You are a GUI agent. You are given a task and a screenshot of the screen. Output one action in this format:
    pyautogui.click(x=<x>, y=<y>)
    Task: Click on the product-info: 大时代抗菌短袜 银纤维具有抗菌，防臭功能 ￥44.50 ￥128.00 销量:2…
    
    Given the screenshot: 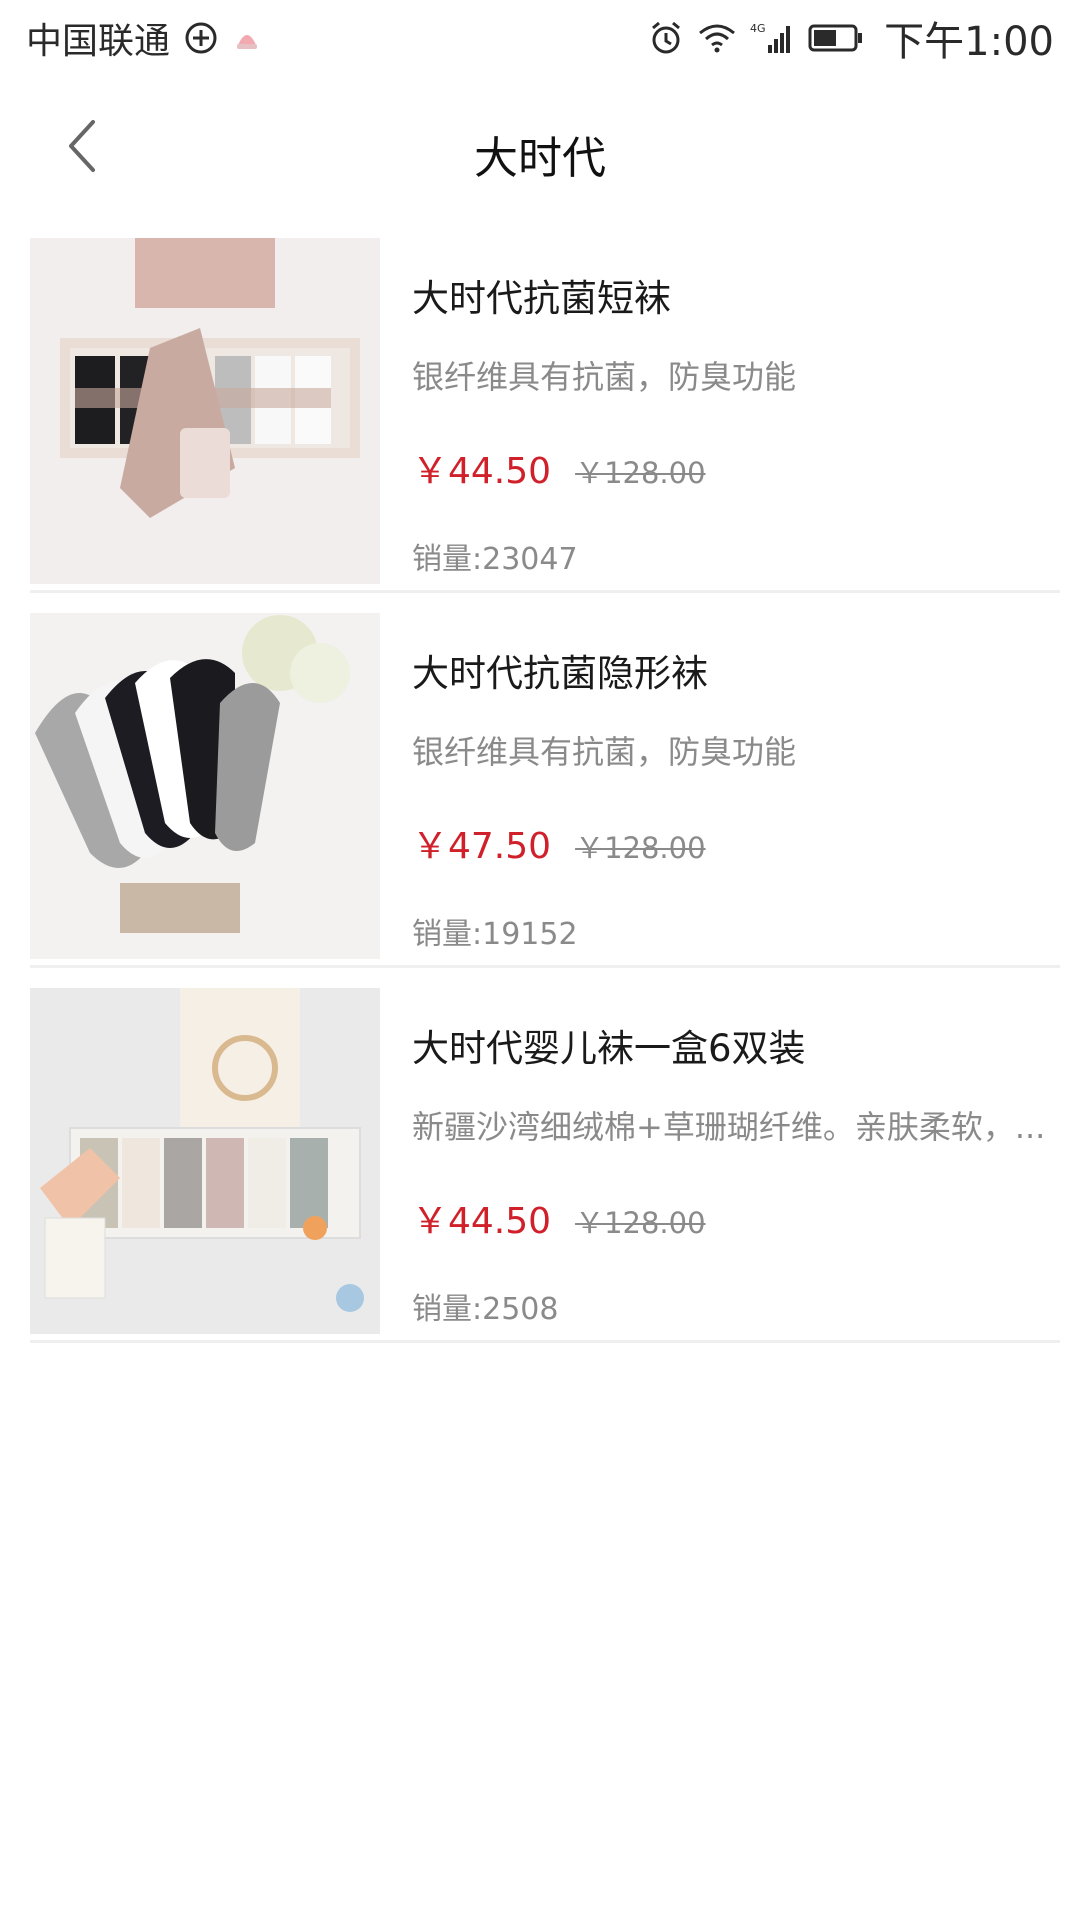 What is the action you would take?
    pyautogui.click(x=731, y=423)
    